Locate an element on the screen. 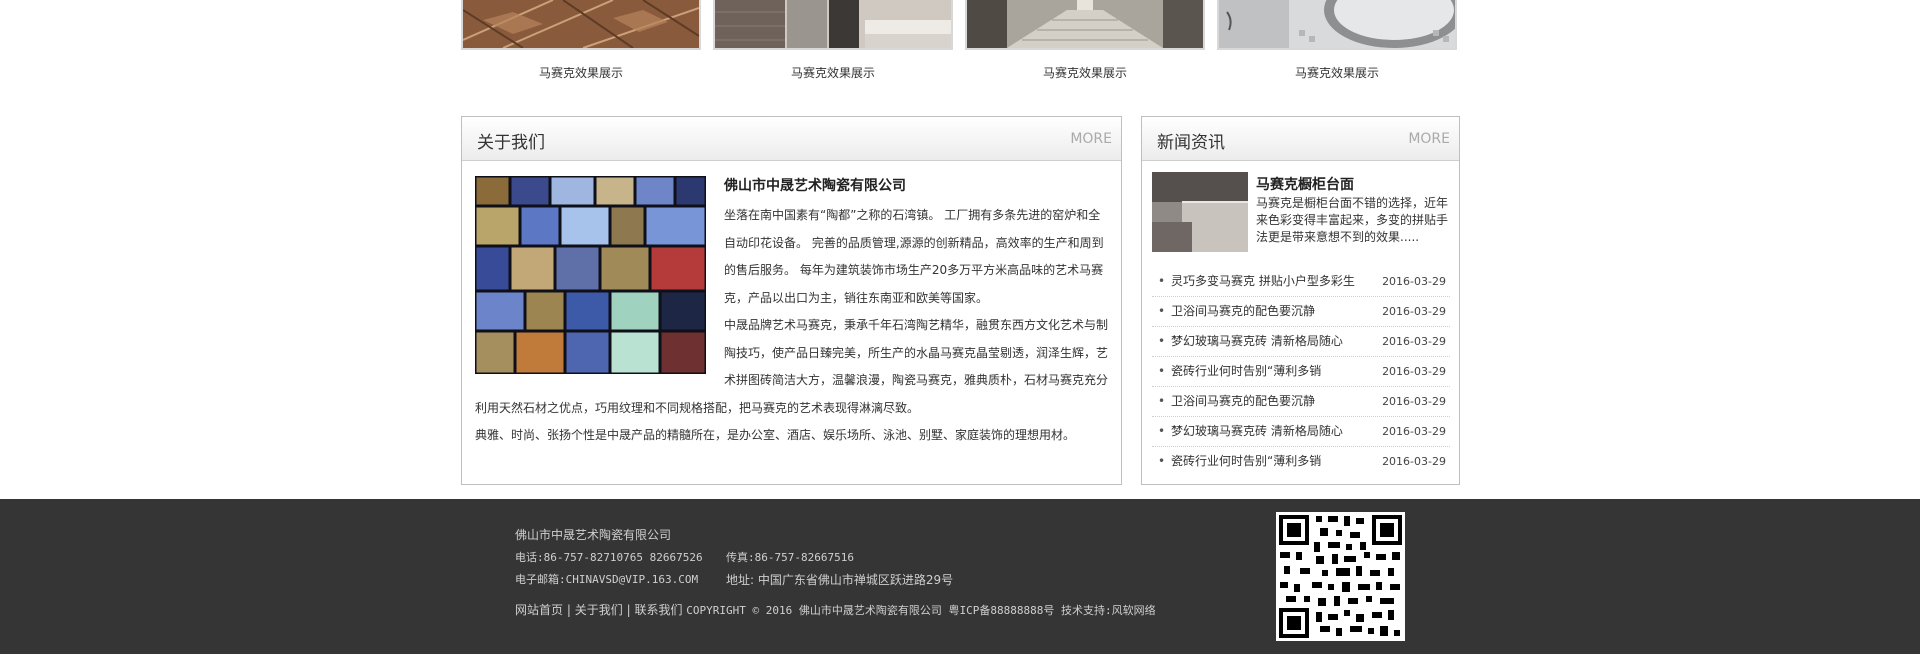 The height and width of the screenshot is (654, 1920). news-more-link: MORE is located at coordinates (1429, 139).